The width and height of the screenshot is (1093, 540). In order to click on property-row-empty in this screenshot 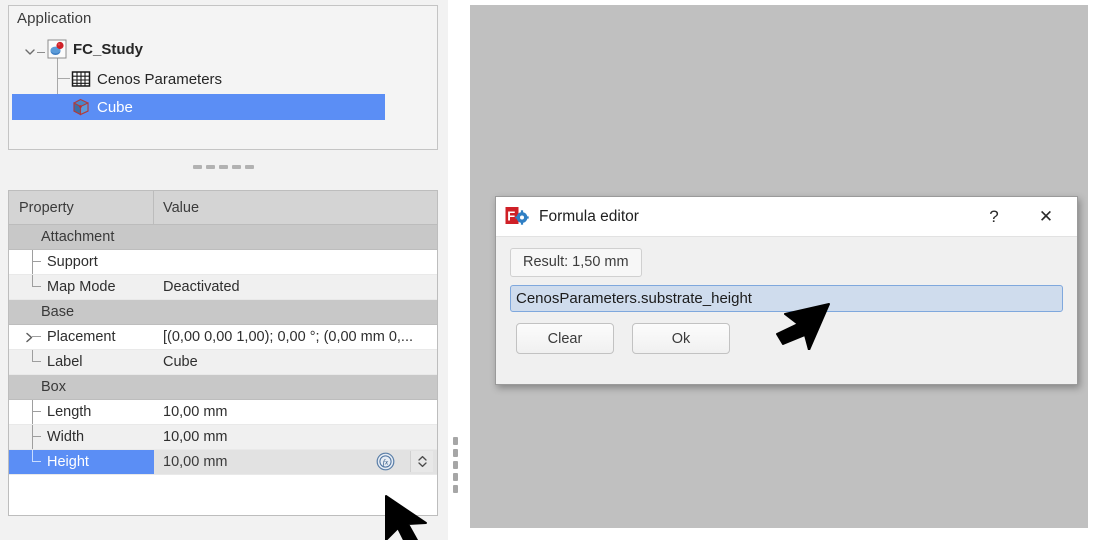, I will do `click(223, 486)`.